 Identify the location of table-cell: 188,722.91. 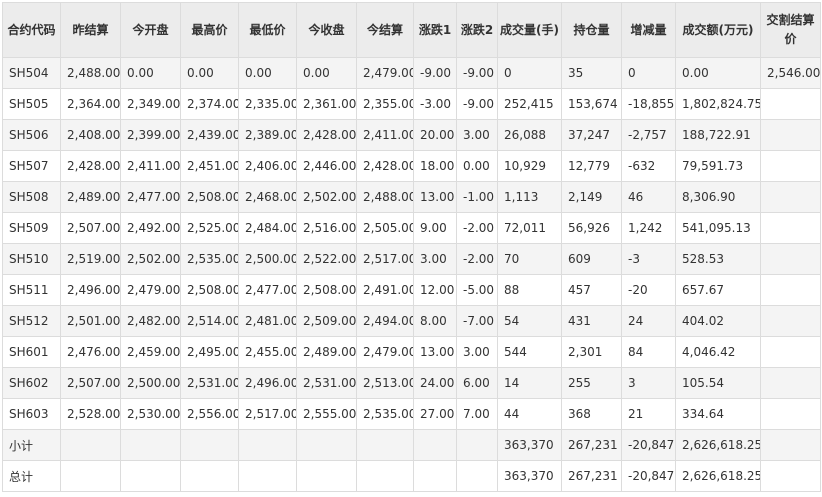
(718, 135).